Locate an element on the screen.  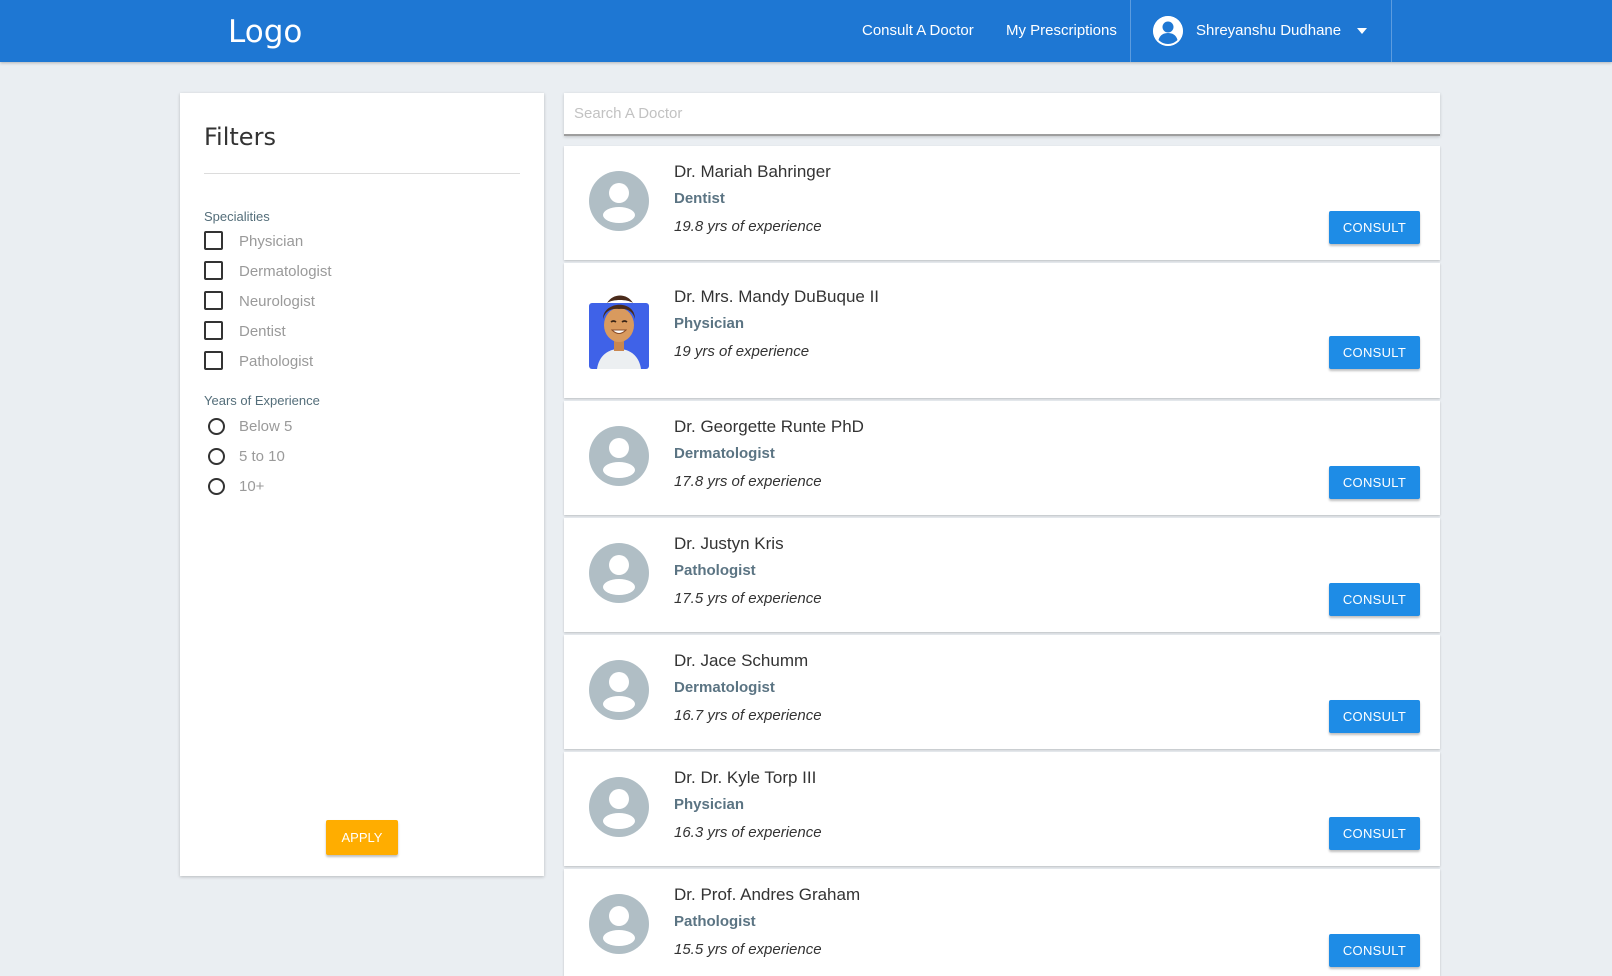
filter-dermatologist: Dermatologist is located at coordinates (304, 273).